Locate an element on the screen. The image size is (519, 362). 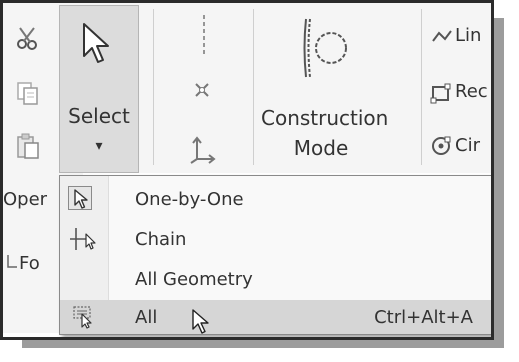
cut-icon is located at coordinates (28, 38).